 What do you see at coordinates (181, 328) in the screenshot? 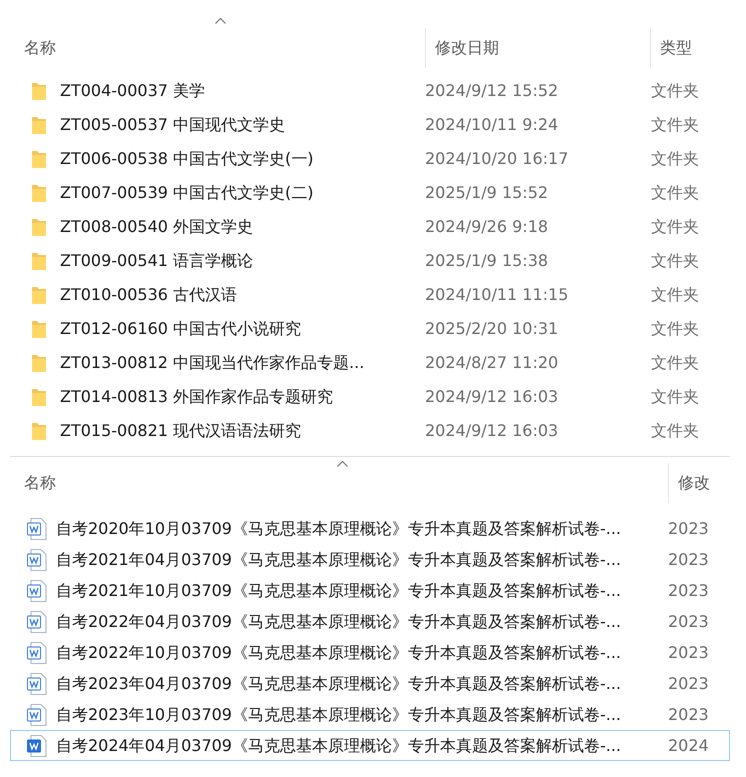
I see `folder-name: ZT012-06160 中国古代小说研究` at bounding box center [181, 328].